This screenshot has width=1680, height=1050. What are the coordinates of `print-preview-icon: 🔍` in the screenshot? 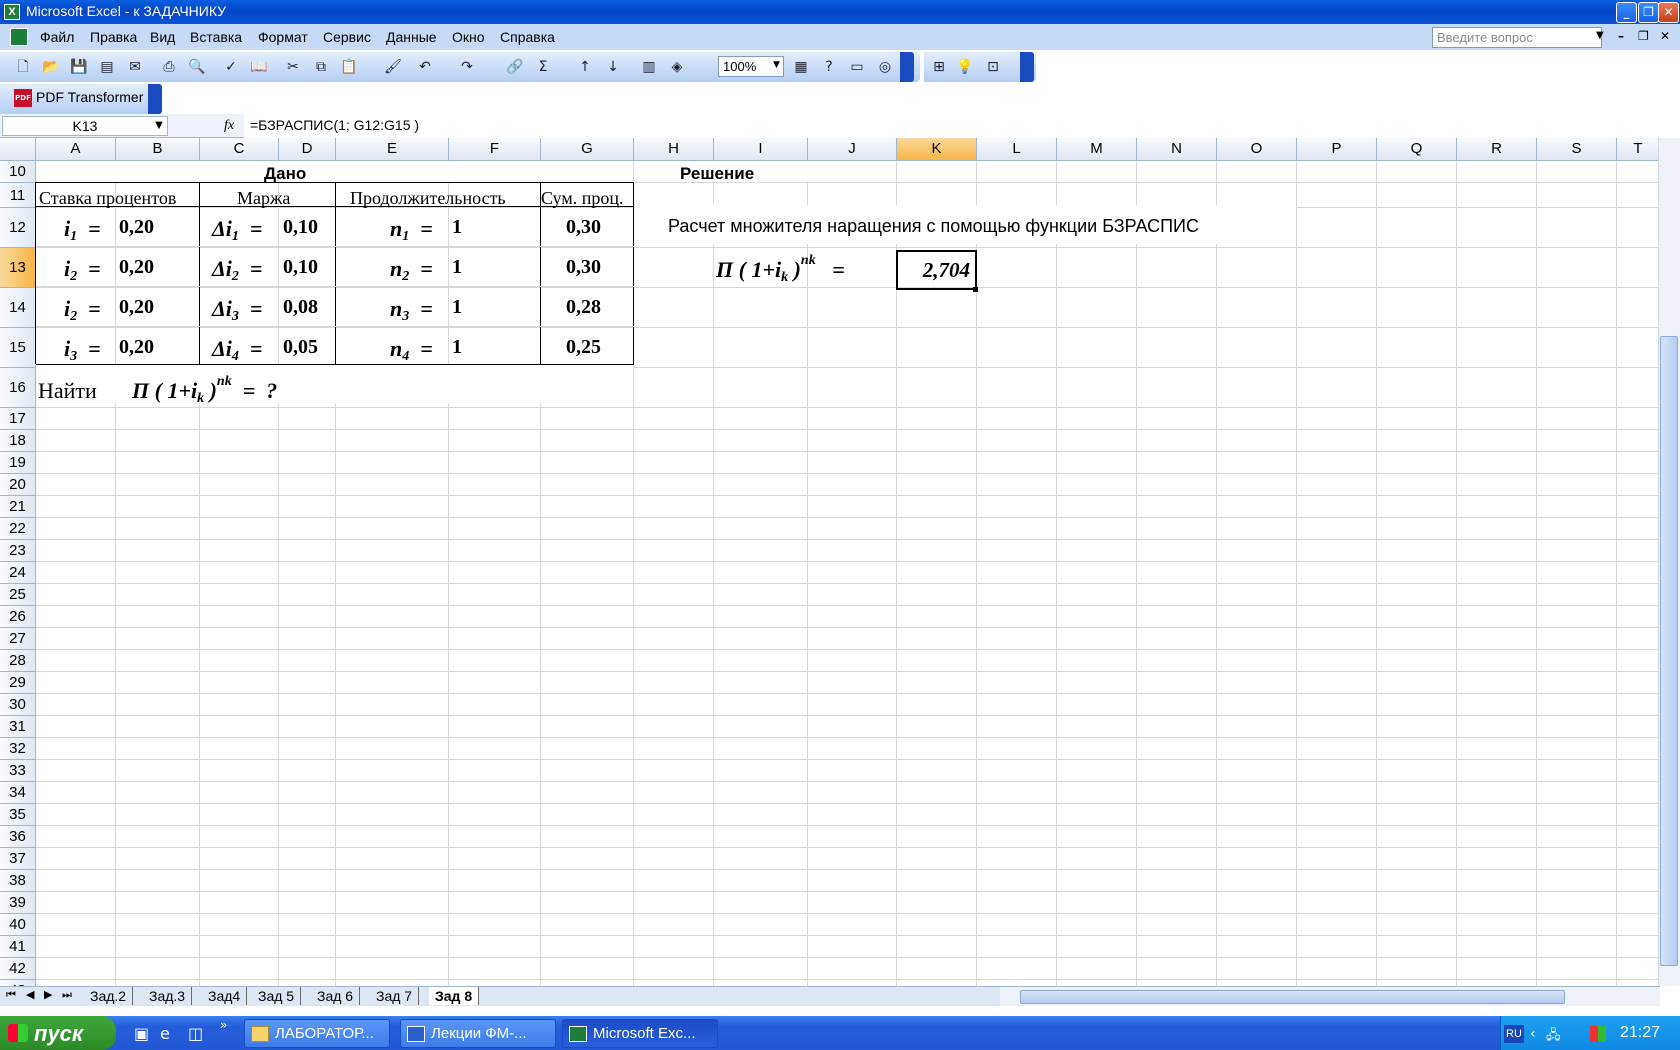 It's located at (197, 67).